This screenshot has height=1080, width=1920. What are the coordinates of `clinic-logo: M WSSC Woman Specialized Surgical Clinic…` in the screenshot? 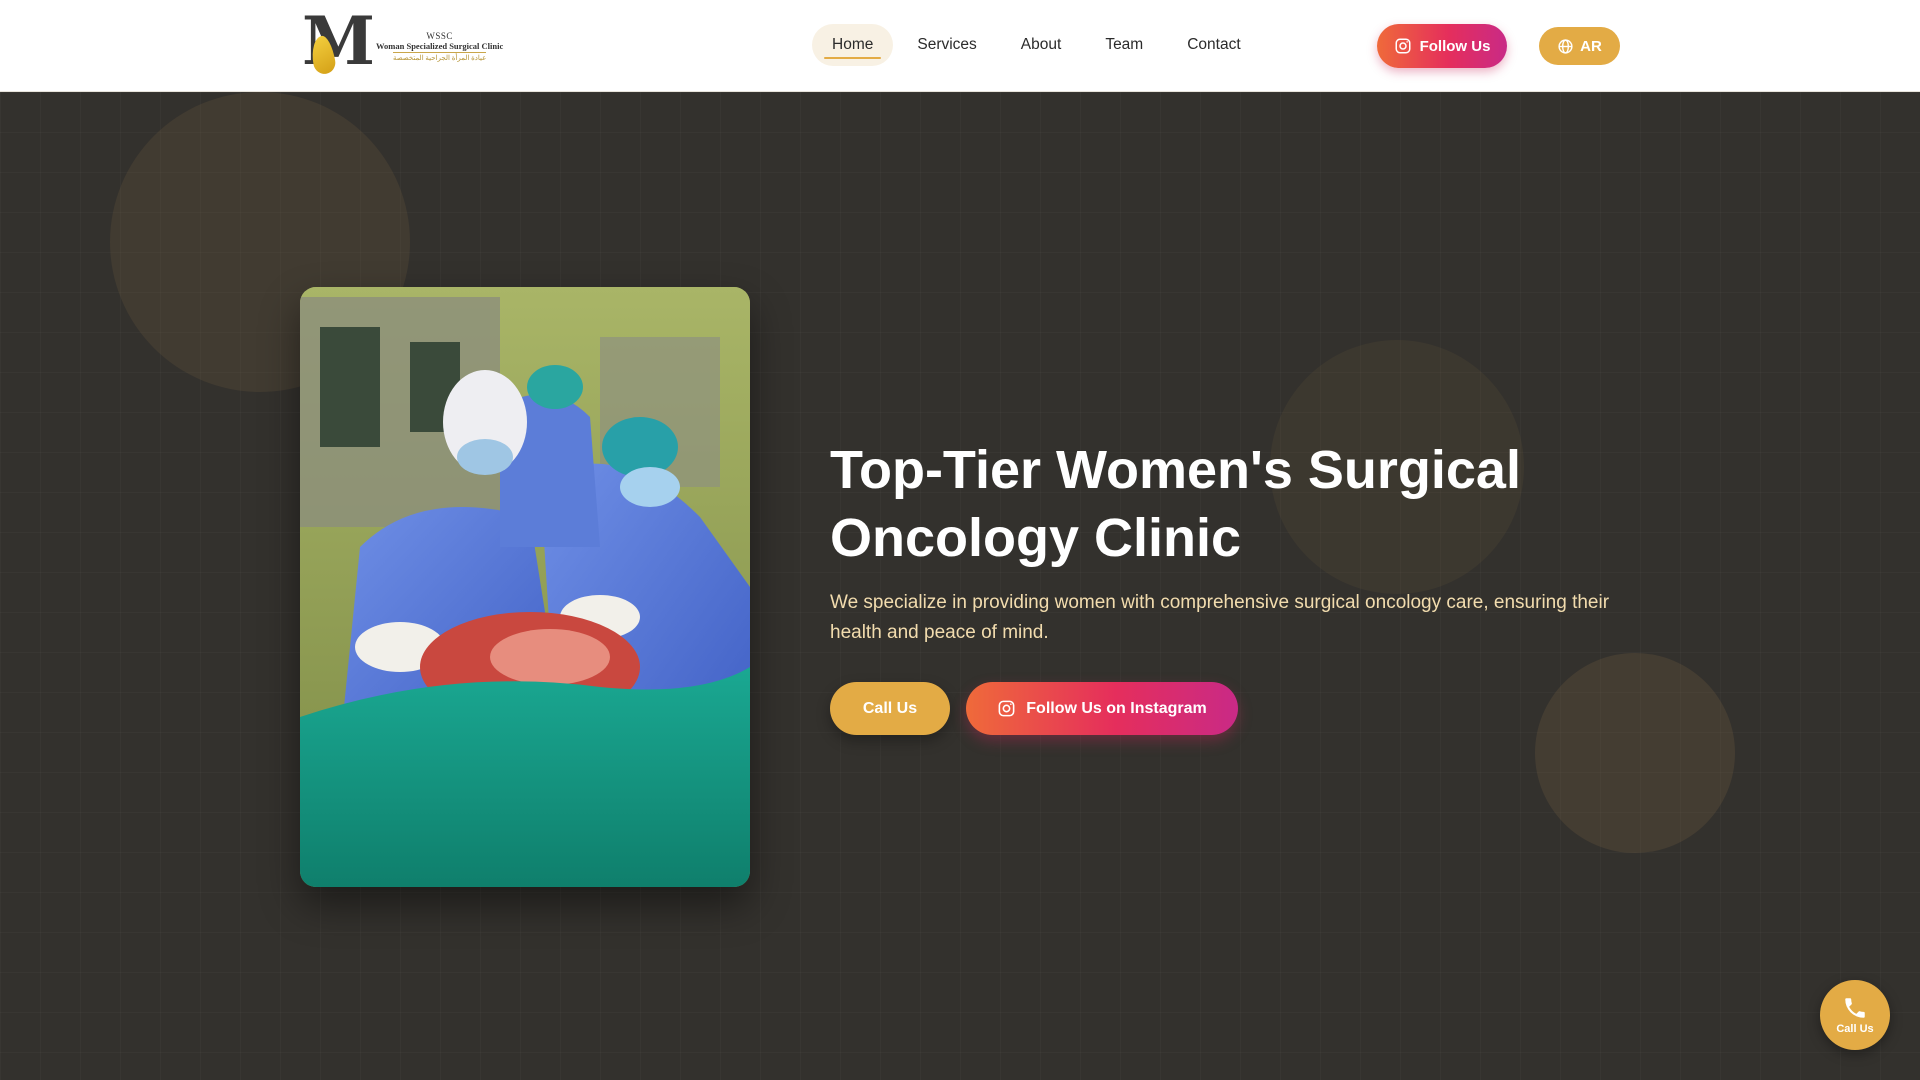 It's located at (406, 43).